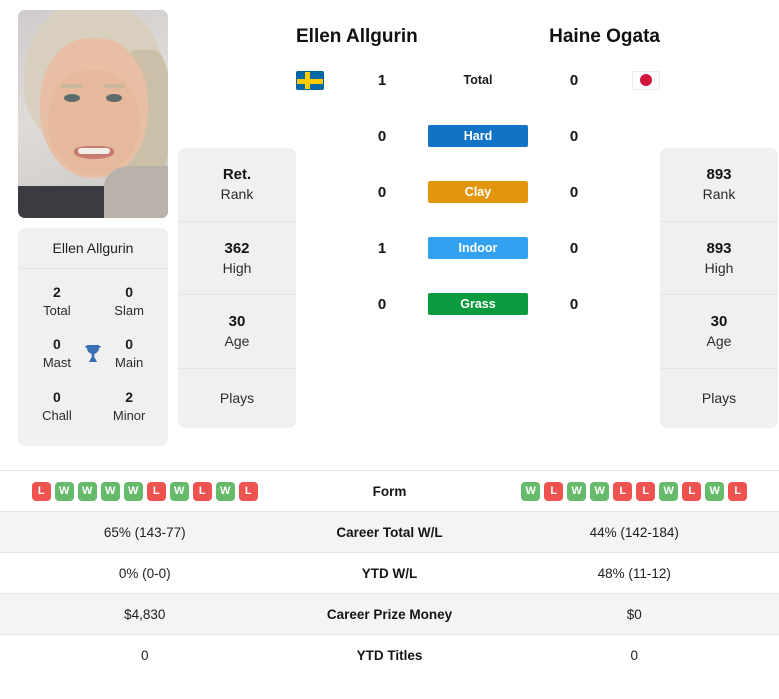 This screenshot has height=699, width=779. I want to click on stat-label-form: Form, so click(389, 491).